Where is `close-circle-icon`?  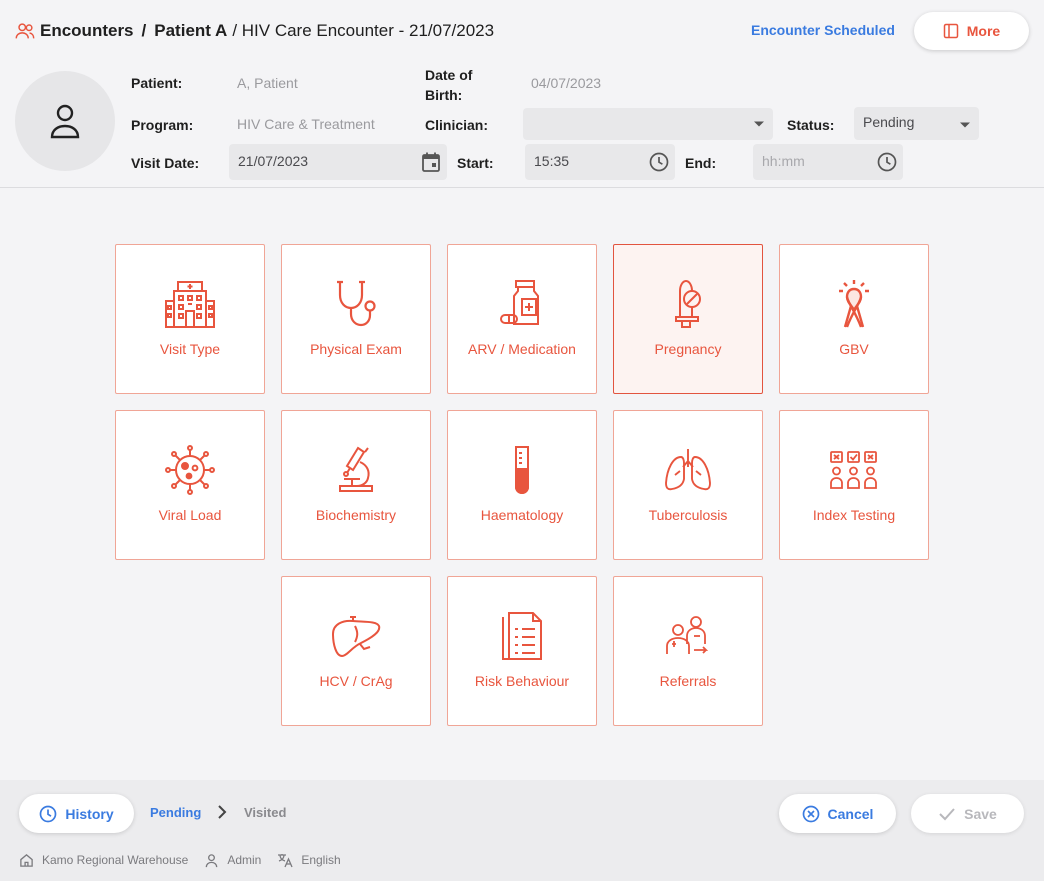 close-circle-icon is located at coordinates (810, 813).